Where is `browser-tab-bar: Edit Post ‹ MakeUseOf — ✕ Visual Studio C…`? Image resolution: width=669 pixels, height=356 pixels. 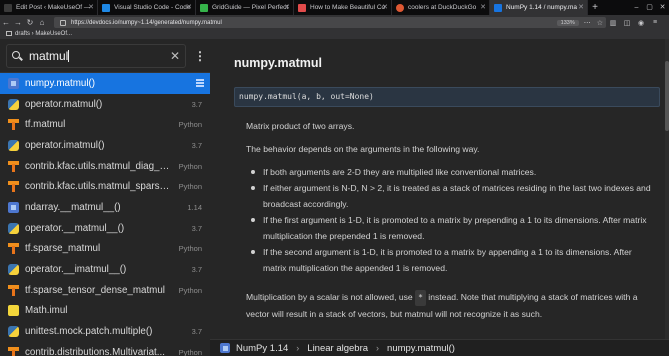 browser-tab-bar: Edit Post ‹ MakeUseOf — ✕ Visual Studio C… is located at coordinates (334, 7).